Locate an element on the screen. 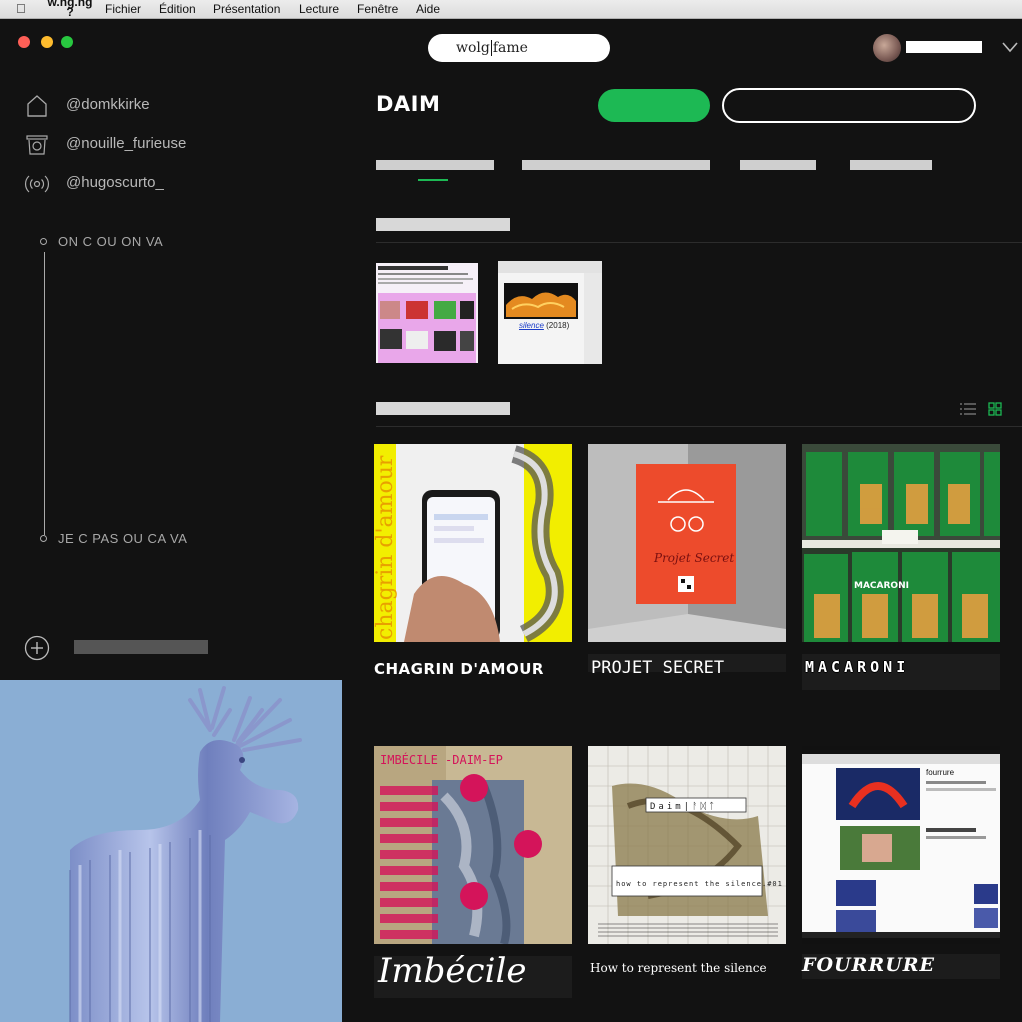 The height and width of the screenshot is (1022, 1022). tab-related is located at coordinates (616, 165).